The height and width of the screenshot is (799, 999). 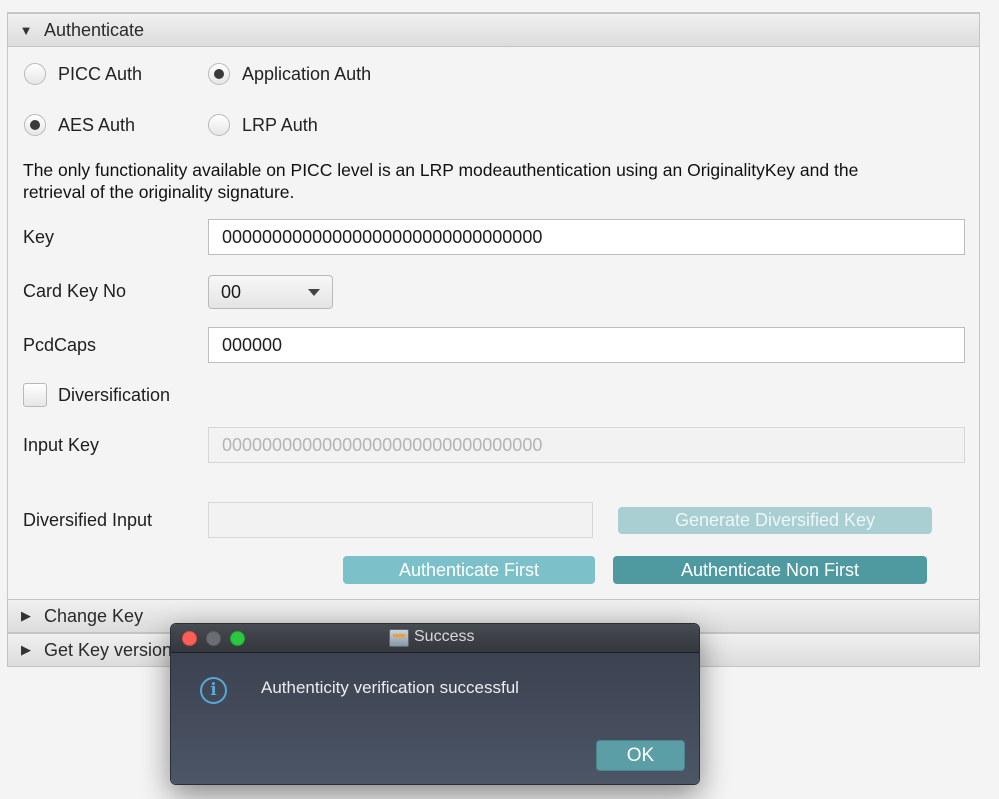 I want to click on radio-label: LRP Auth, so click(x=280, y=124).